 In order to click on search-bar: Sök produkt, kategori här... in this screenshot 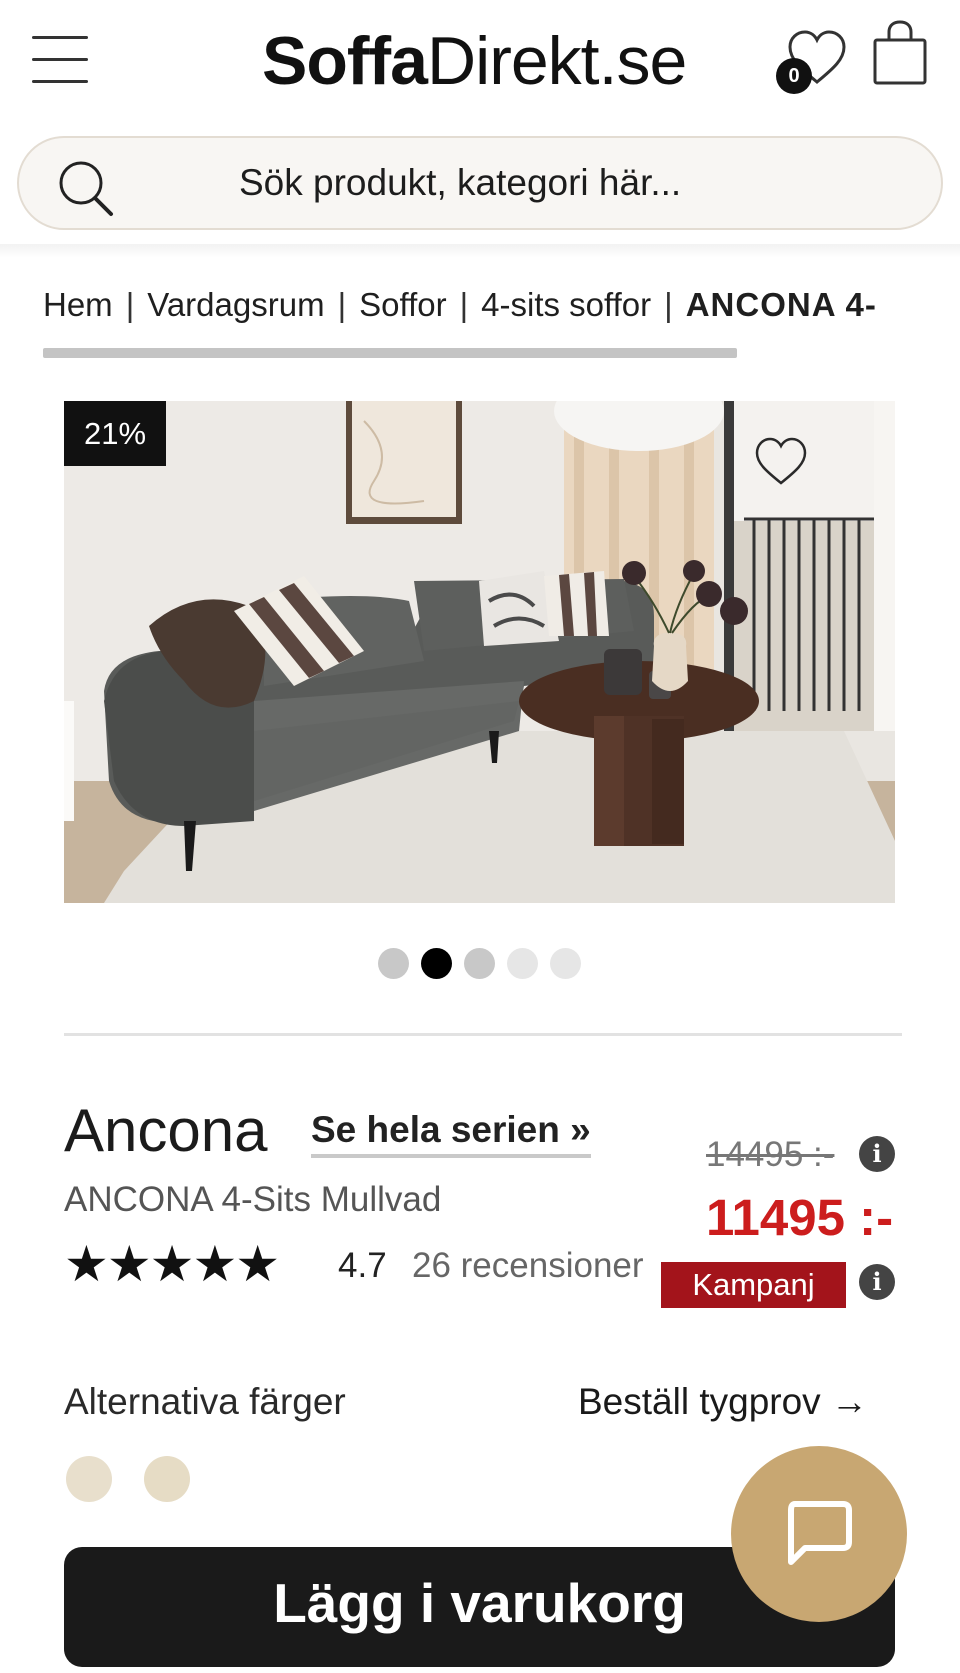, I will do `click(480, 183)`.